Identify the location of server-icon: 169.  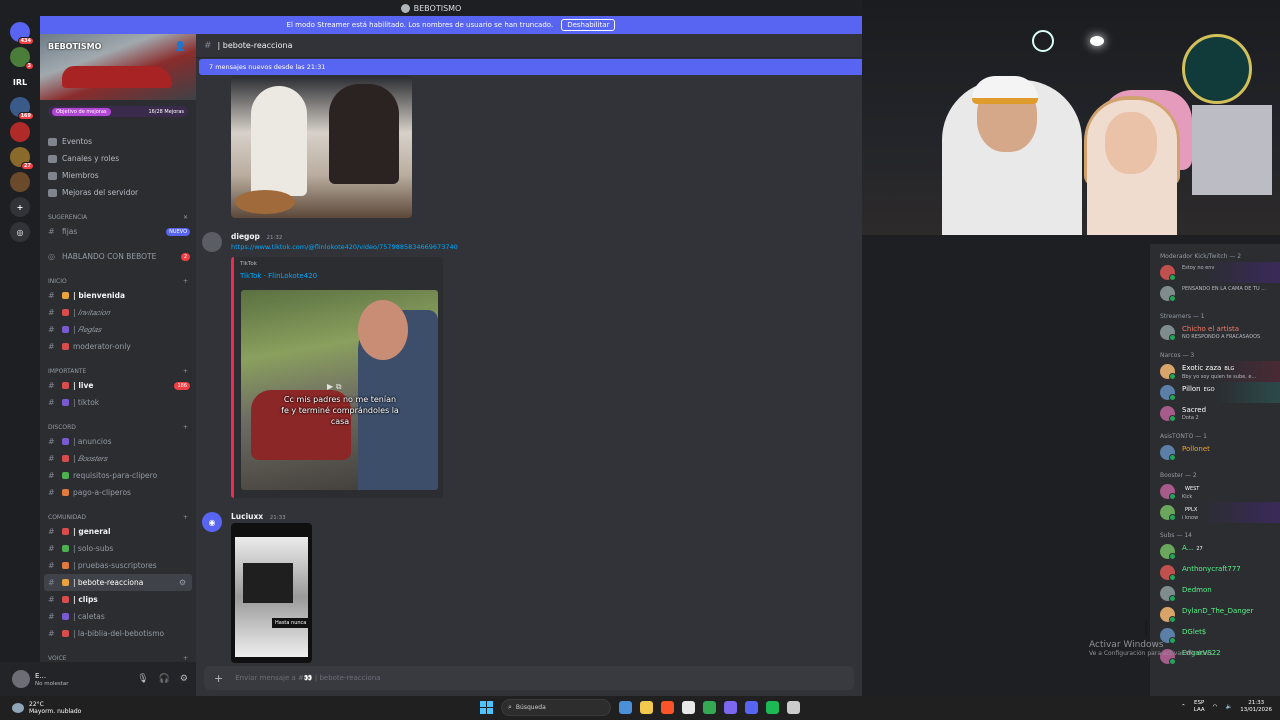
(22, 108).